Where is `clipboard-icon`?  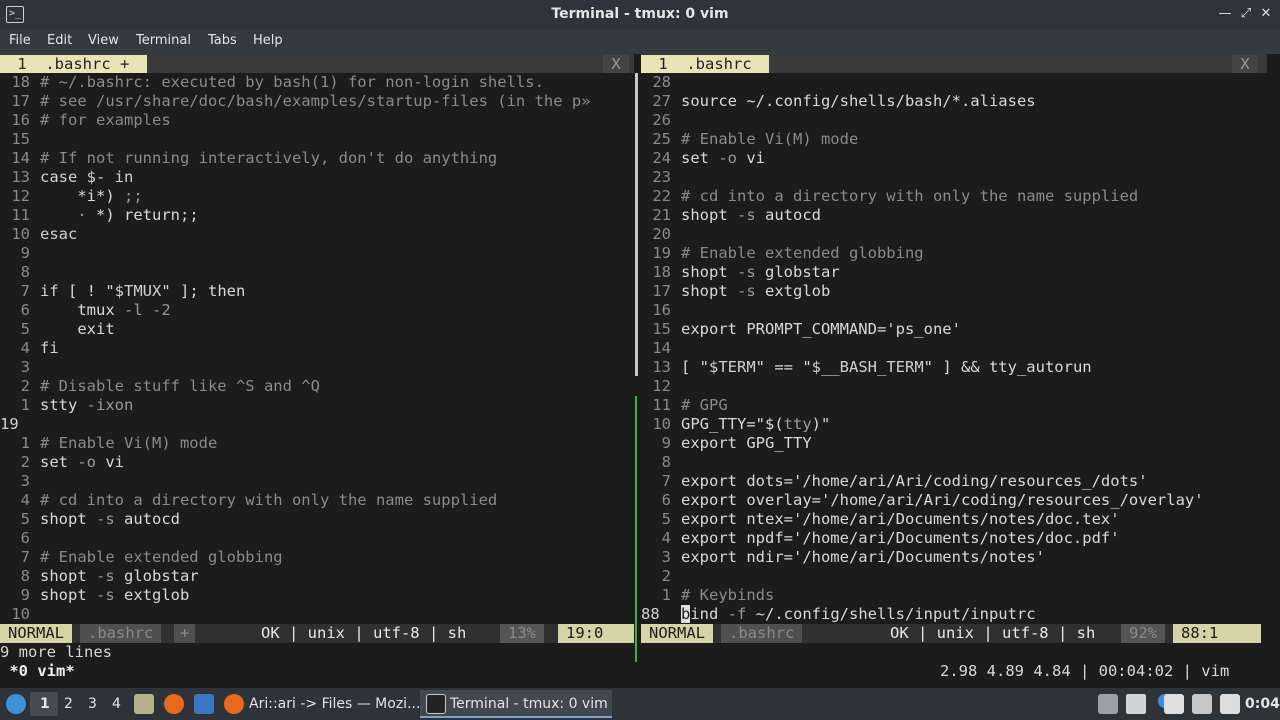 clipboard-icon is located at coordinates (1174, 704).